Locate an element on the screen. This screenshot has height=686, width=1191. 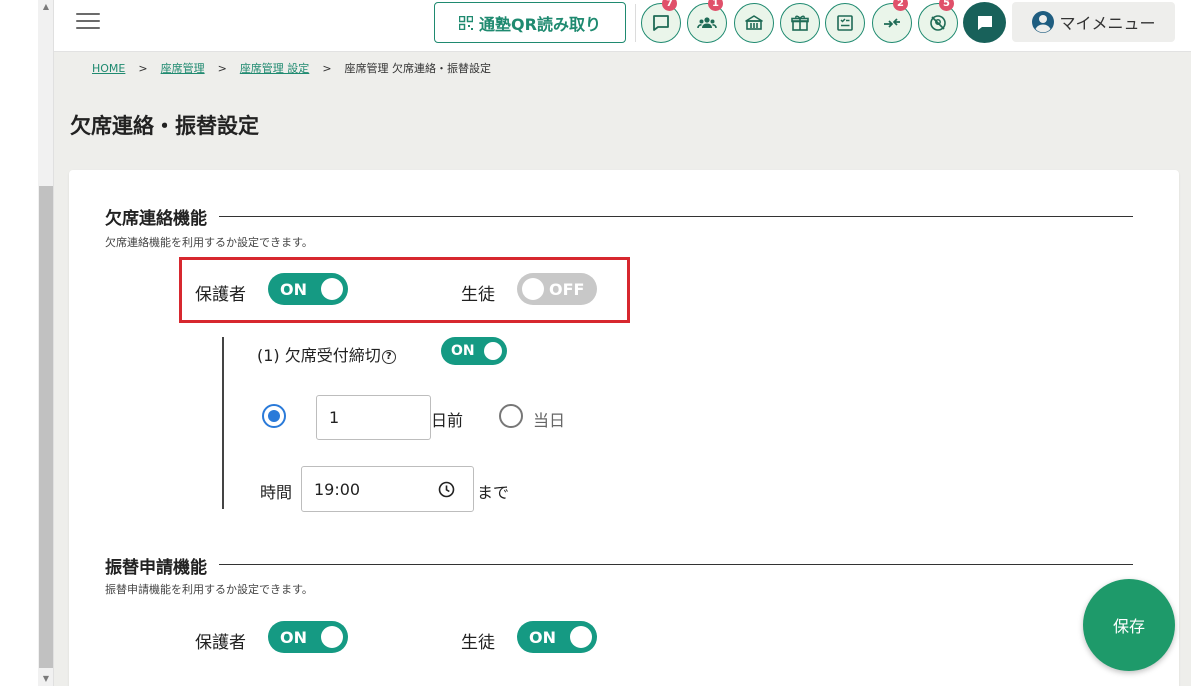
deadline-label: (1) 欠席受付締切? is located at coordinates (326, 354).